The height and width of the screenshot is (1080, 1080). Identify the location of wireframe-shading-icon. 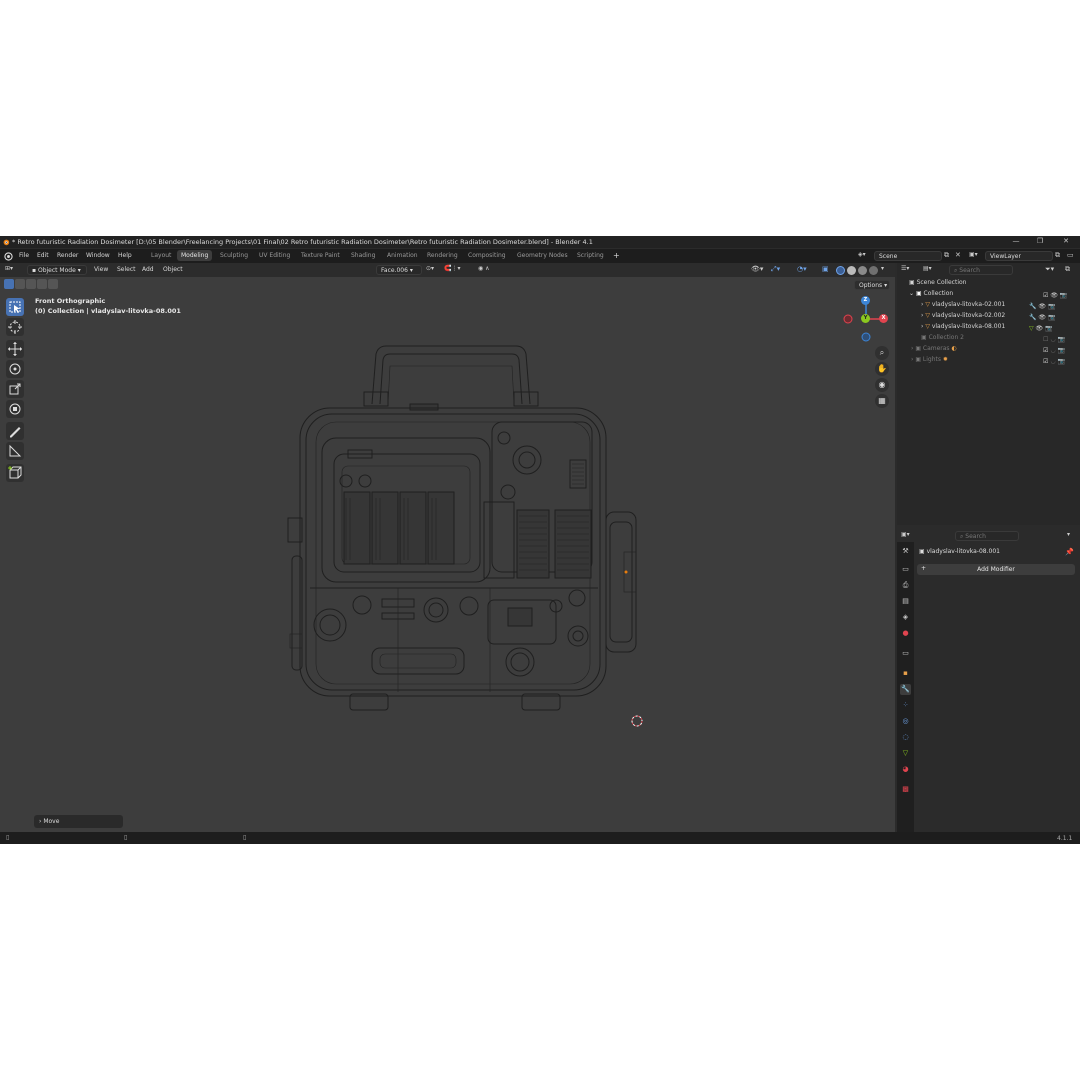
(840, 270).